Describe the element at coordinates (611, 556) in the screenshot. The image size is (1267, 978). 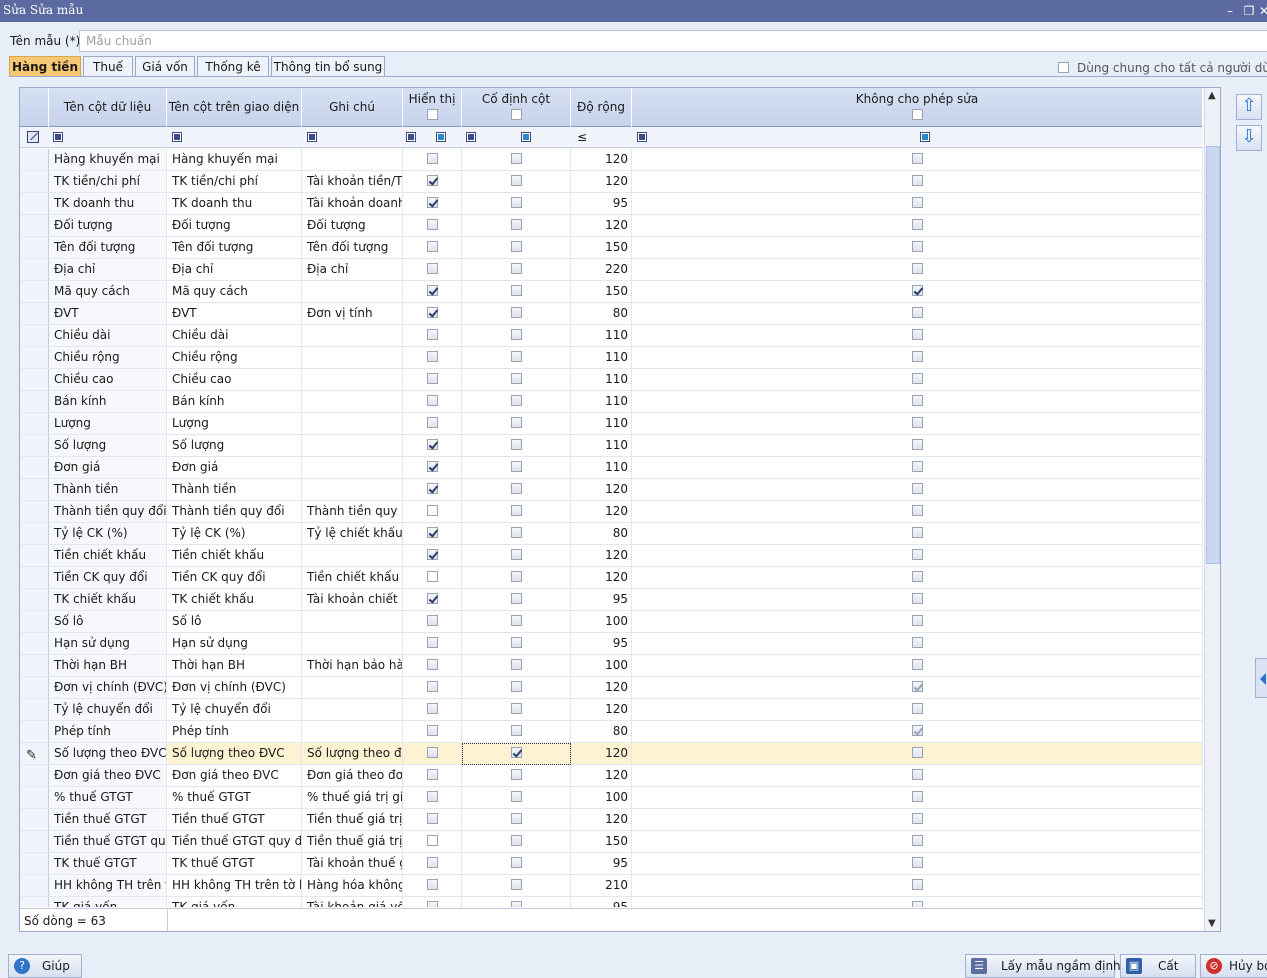
I see `table-row: Tiền chiết khấu Tiền chiết khấu 120` at that location.